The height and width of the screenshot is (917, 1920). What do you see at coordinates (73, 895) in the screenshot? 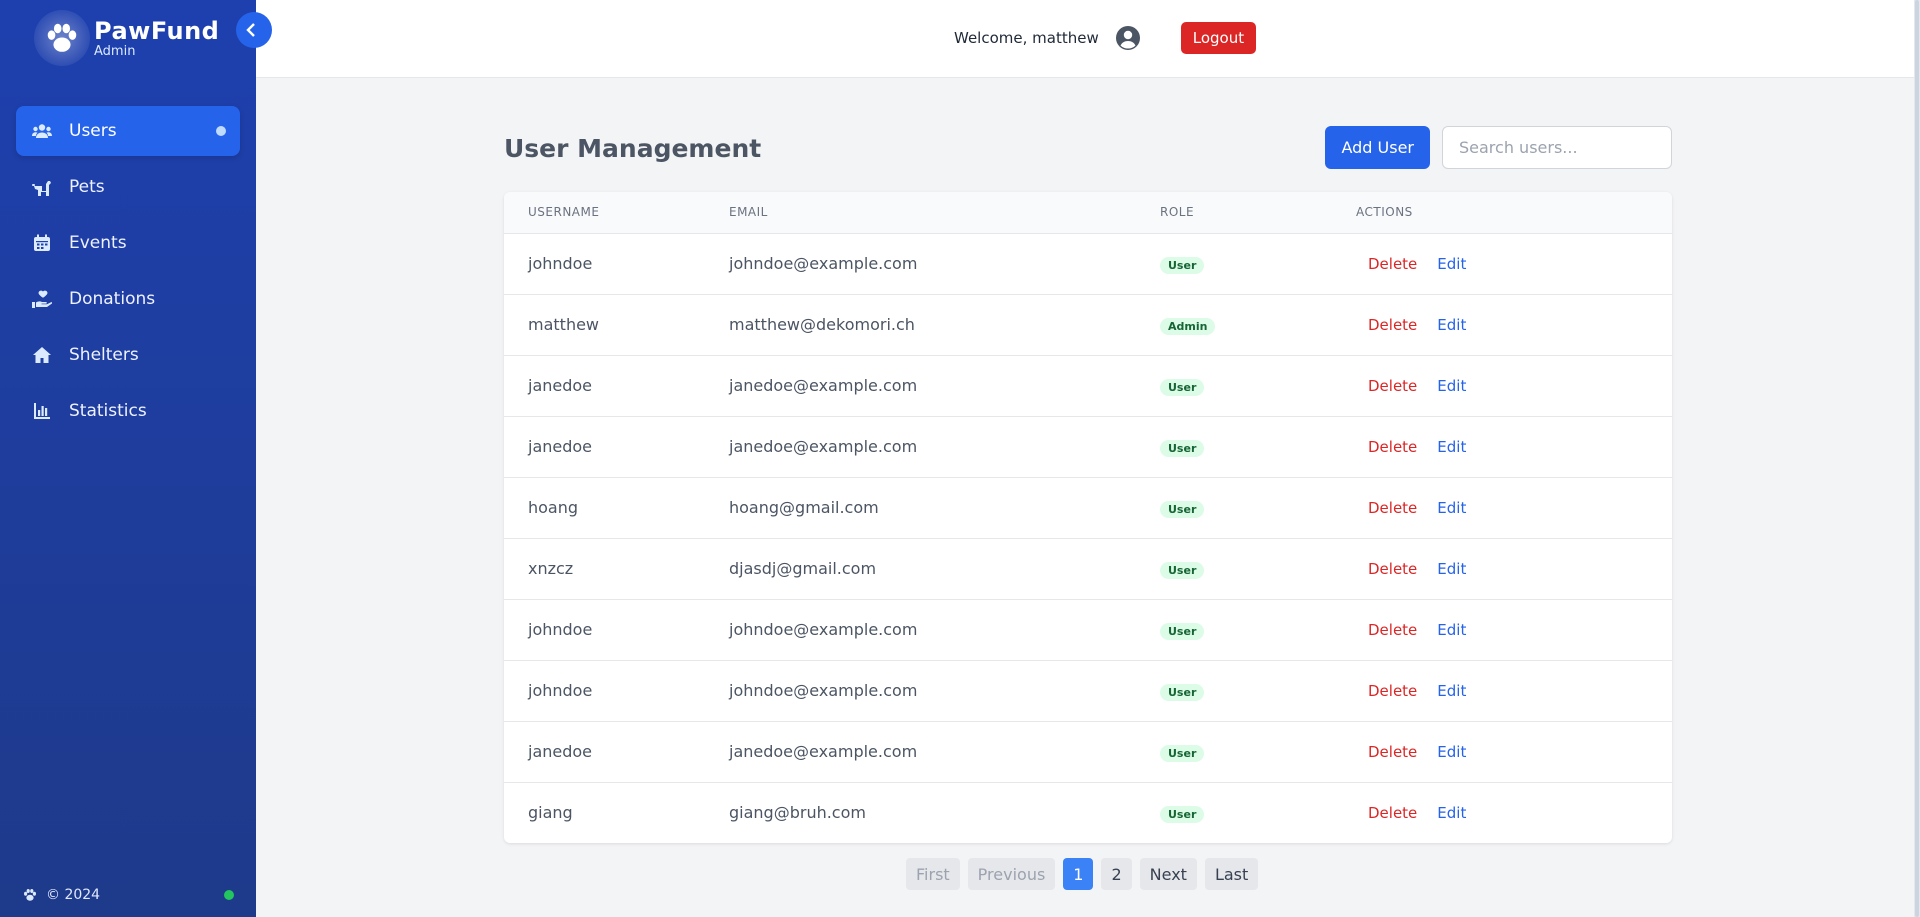
I see `copyright: © 2024` at bounding box center [73, 895].